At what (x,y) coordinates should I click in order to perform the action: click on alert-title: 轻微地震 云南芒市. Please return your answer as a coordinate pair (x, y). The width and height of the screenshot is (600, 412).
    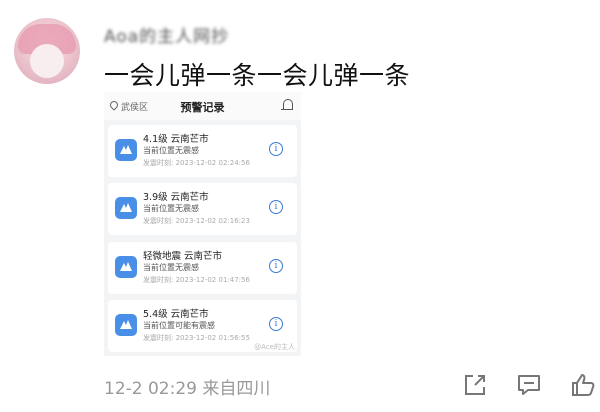
    Looking at the image, I should click on (183, 256).